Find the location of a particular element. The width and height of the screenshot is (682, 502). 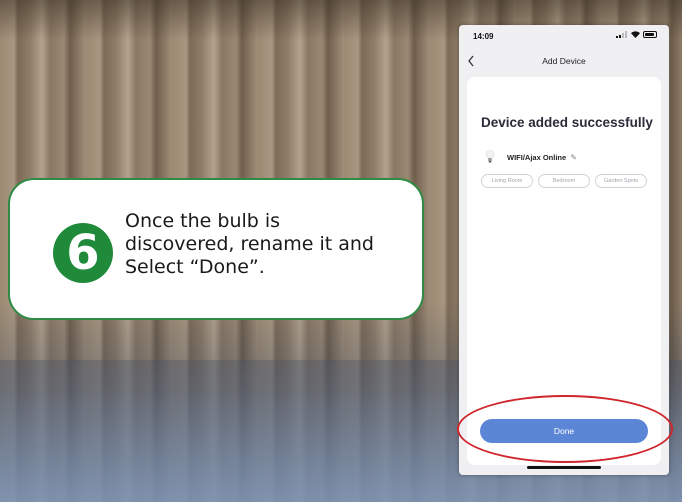

step-number-badge: 6 is located at coordinates (83, 253).